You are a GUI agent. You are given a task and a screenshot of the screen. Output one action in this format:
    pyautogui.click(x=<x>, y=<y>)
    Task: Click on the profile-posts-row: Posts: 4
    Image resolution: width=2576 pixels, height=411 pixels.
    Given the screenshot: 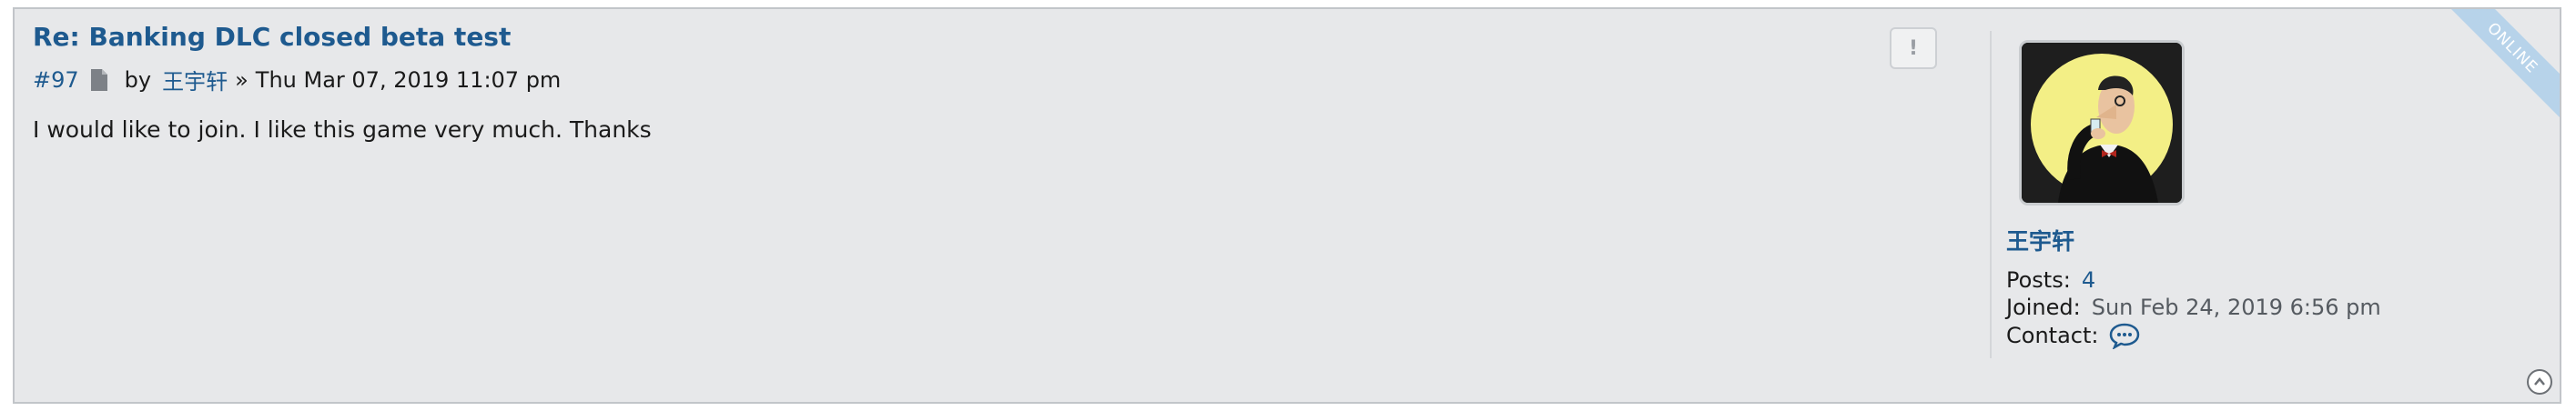 What is the action you would take?
    pyautogui.click(x=2050, y=280)
    